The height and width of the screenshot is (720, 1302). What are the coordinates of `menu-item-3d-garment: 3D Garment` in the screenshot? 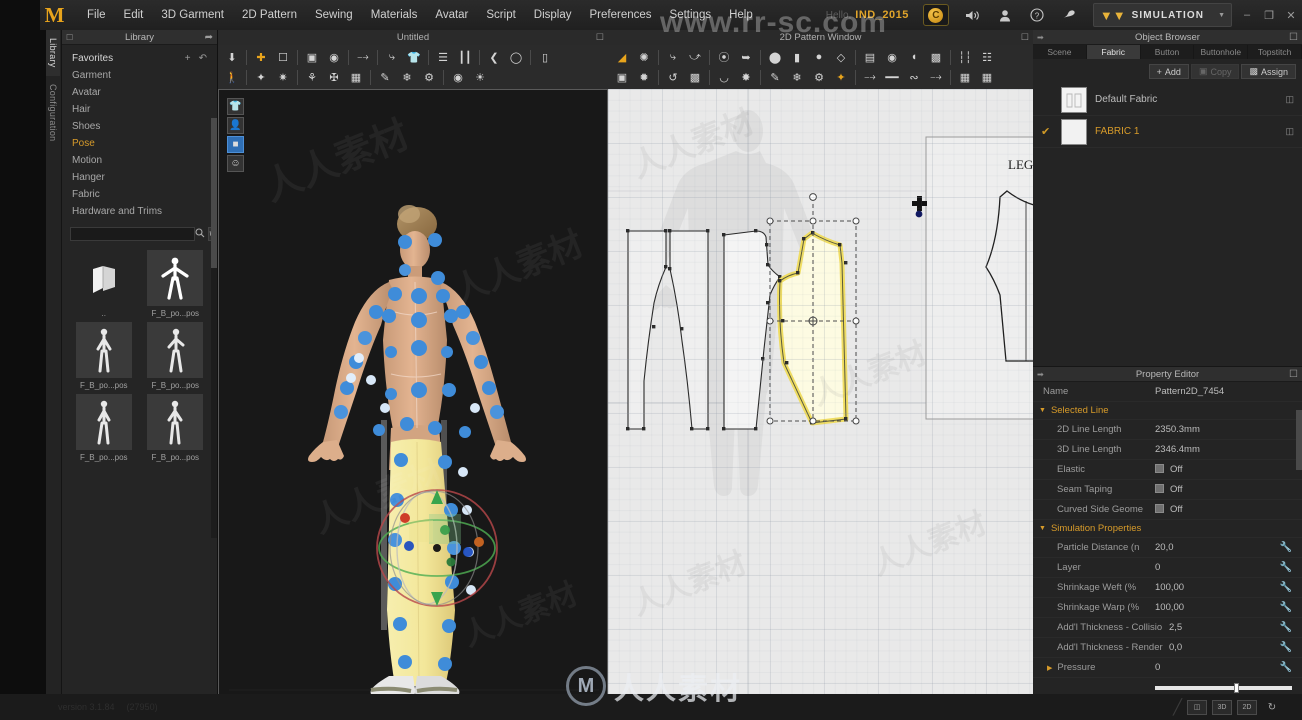 It's located at (192, 15).